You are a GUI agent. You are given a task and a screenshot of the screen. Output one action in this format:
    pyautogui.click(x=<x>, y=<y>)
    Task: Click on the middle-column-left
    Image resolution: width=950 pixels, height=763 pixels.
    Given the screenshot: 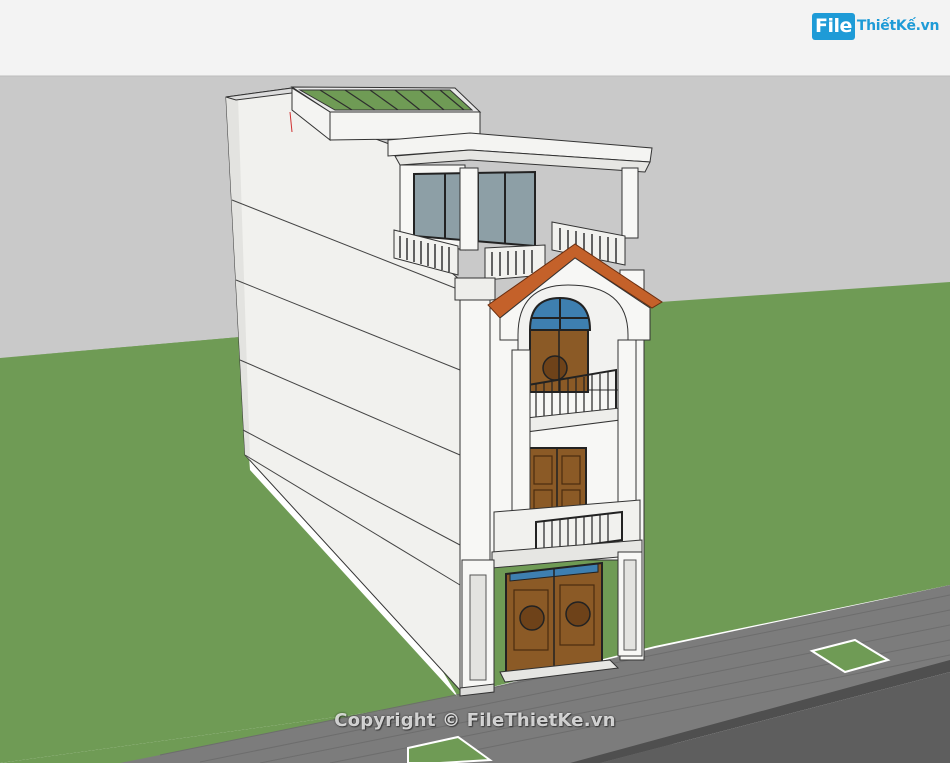 What is the action you would take?
    pyautogui.click(x=521, y=435)
    